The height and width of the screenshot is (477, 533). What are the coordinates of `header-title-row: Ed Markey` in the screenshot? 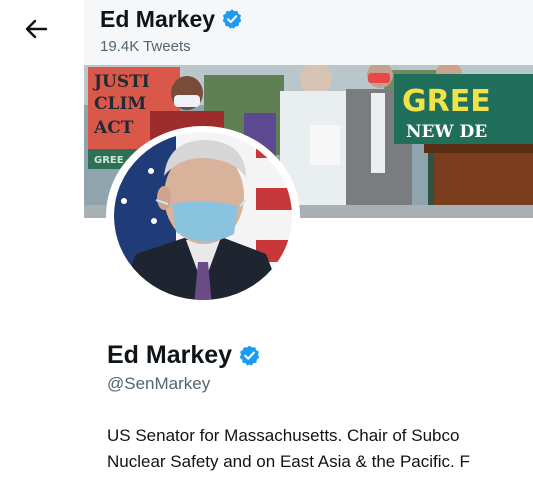 It's located at (171, 19).